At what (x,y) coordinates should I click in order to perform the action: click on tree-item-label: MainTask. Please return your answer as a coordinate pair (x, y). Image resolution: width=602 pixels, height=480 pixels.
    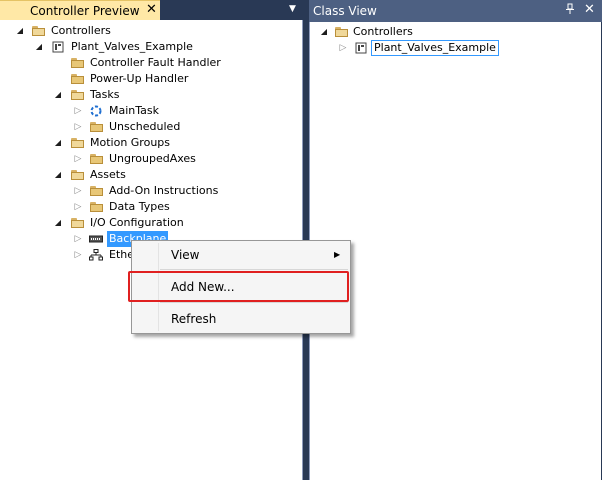
    Looking at the image, I should click on (134, 110).